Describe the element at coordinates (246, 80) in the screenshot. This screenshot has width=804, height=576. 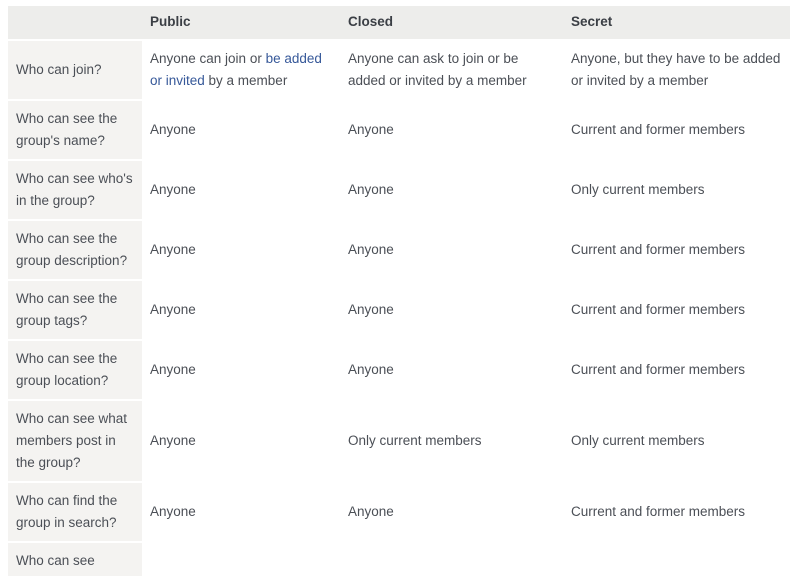
I see `cell-text-segment: by a member` at that location.